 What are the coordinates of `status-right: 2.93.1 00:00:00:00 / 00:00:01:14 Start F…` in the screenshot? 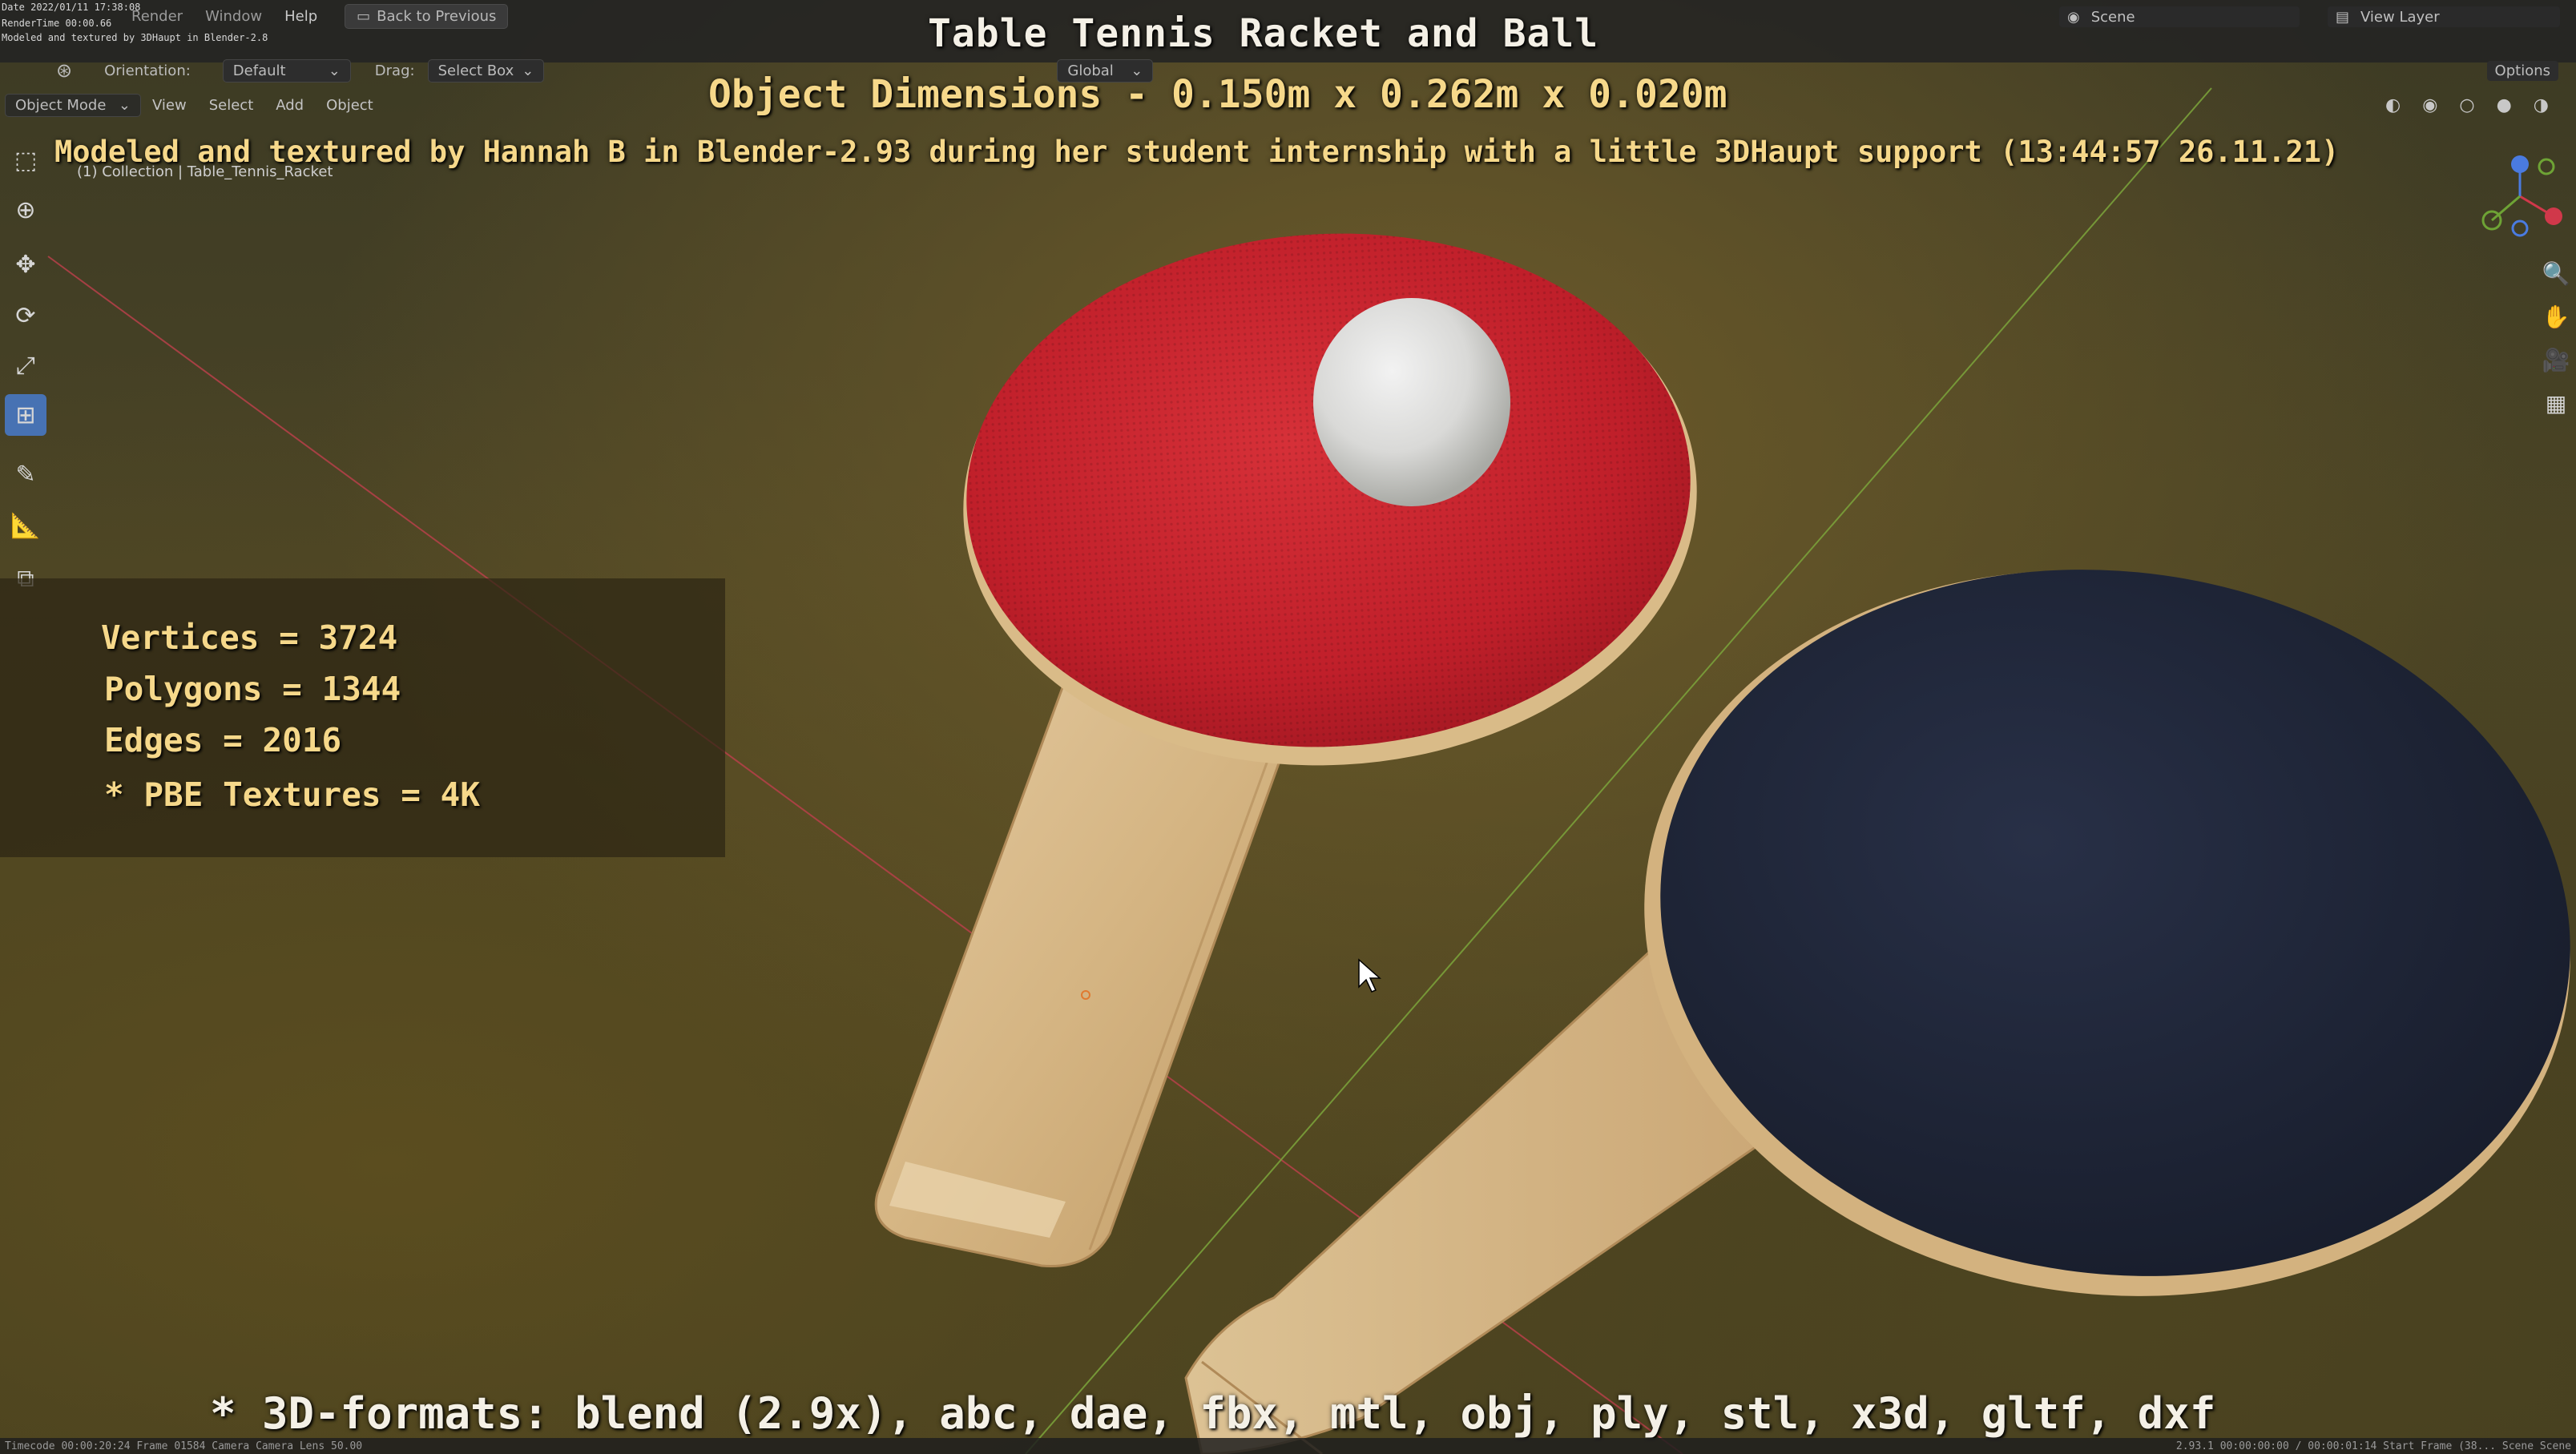 It's located at (2373, 1446).